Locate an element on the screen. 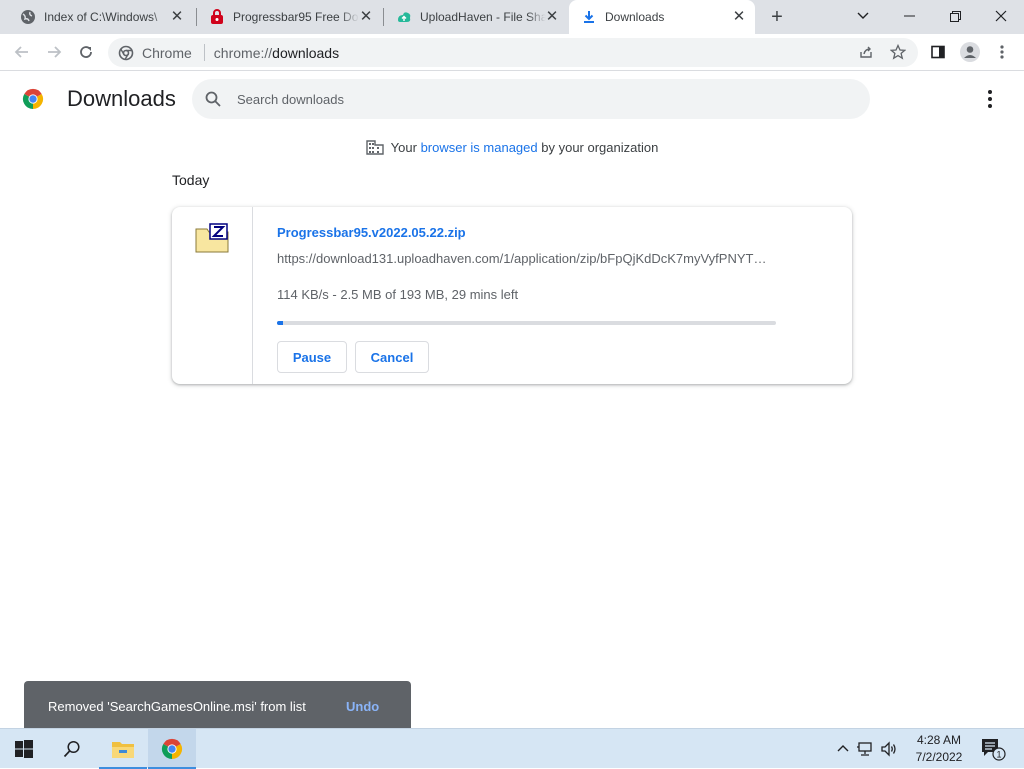 The width and height of the screenshot is (1024, 769). search-input is located at coordinates (537, 99).